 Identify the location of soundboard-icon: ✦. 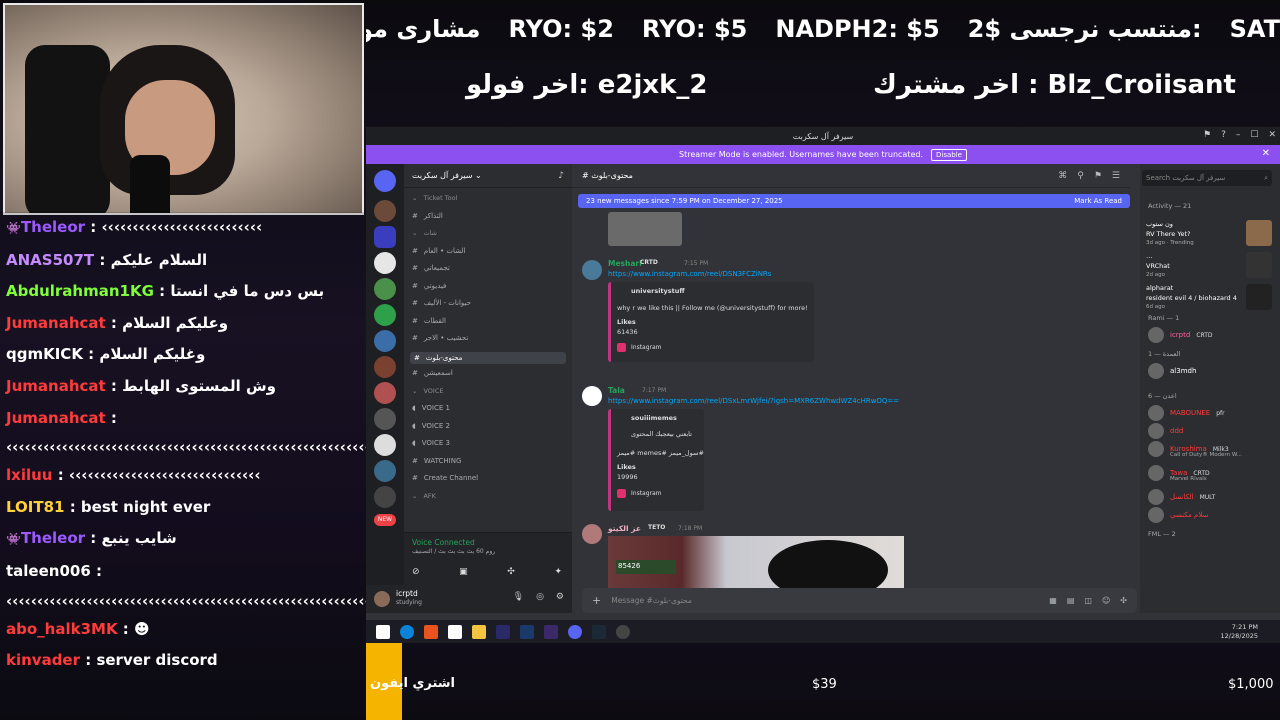
(558, 572).